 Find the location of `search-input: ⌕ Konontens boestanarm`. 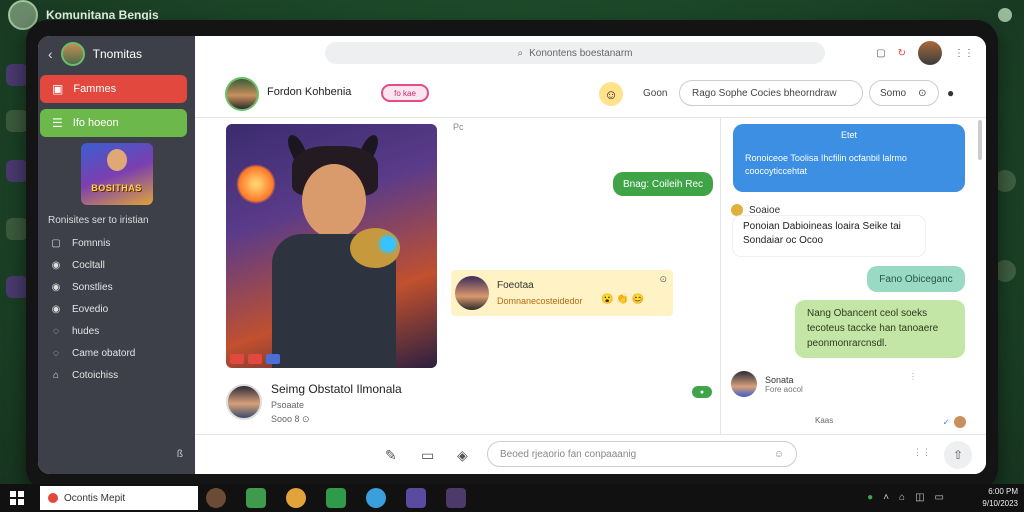

search-input: ⌕ Konontens boestanarm is located at coordinates (575, 53).